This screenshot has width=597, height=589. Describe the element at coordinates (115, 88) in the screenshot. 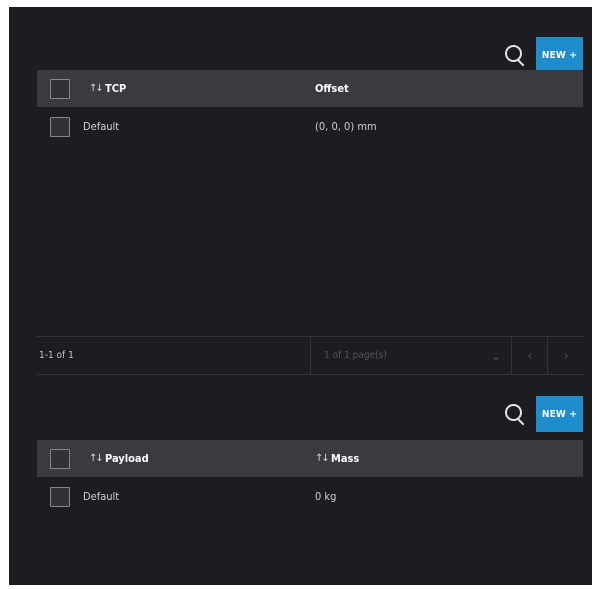

I see `tcp-column-header: TCP` at that location.